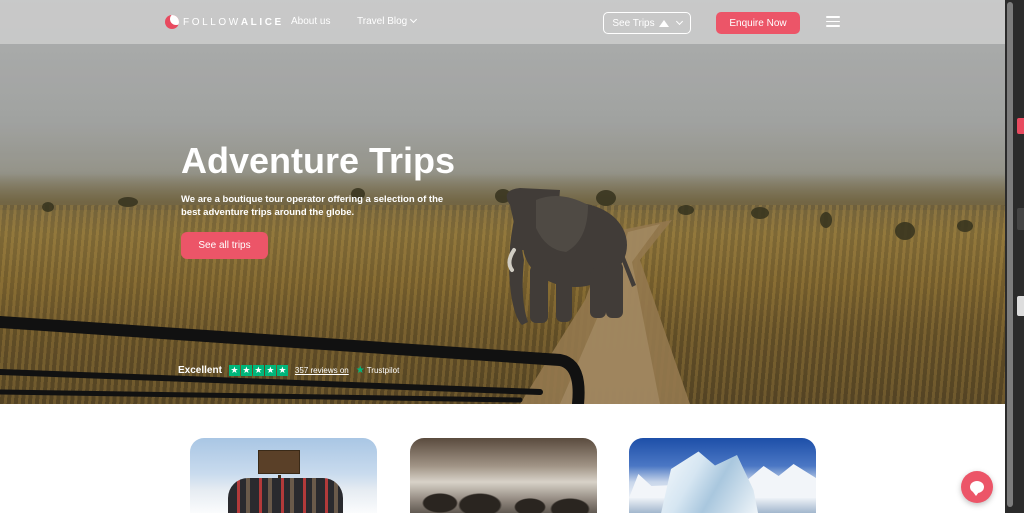 The width and height of the screenshot is (1024, 513). Describe the element at coordinates (360, 370) in the screenshot. I see `trustpilot-star-icon: ★` at that location.